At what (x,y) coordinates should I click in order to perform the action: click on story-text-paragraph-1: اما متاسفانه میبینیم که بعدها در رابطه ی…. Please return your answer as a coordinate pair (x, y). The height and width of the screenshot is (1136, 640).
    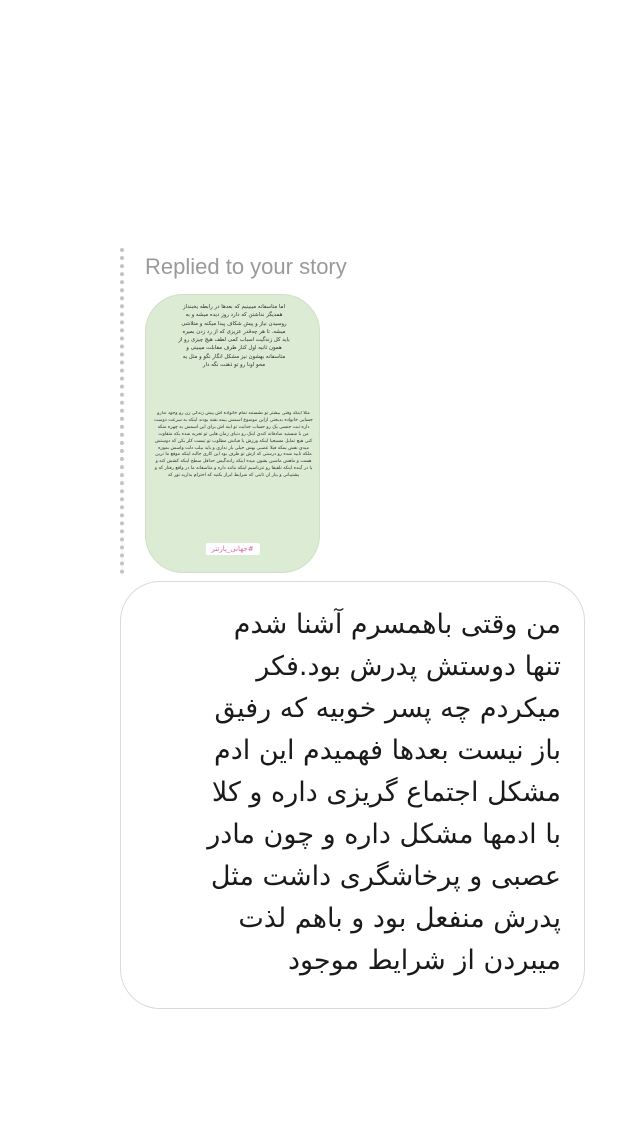
    Looking at the image, I should click on (234, 336).